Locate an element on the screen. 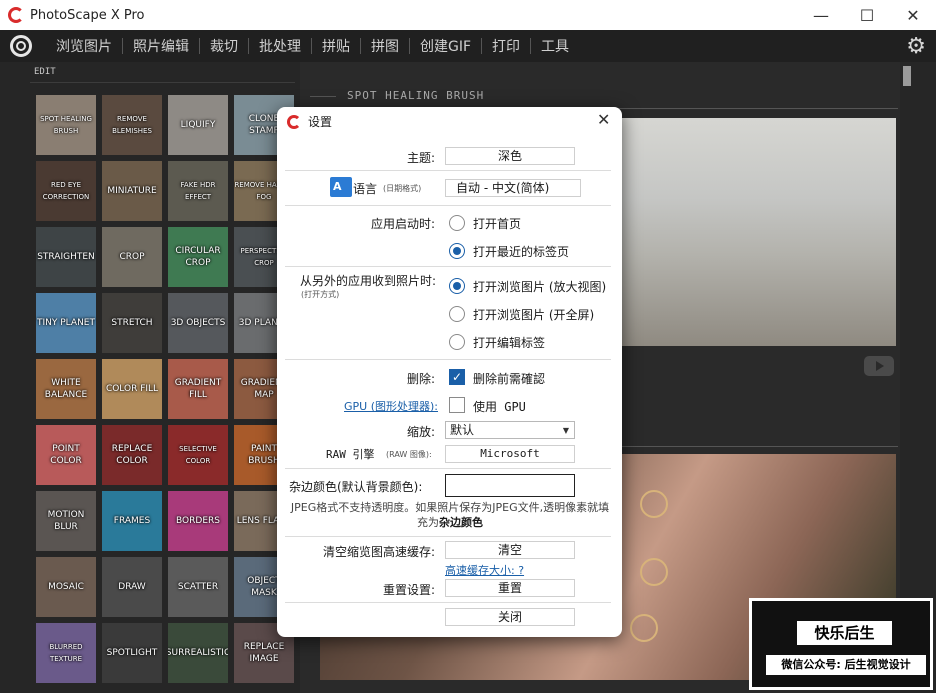  tool-tile: SURREALISTIC is located at coordinates (198, 653).